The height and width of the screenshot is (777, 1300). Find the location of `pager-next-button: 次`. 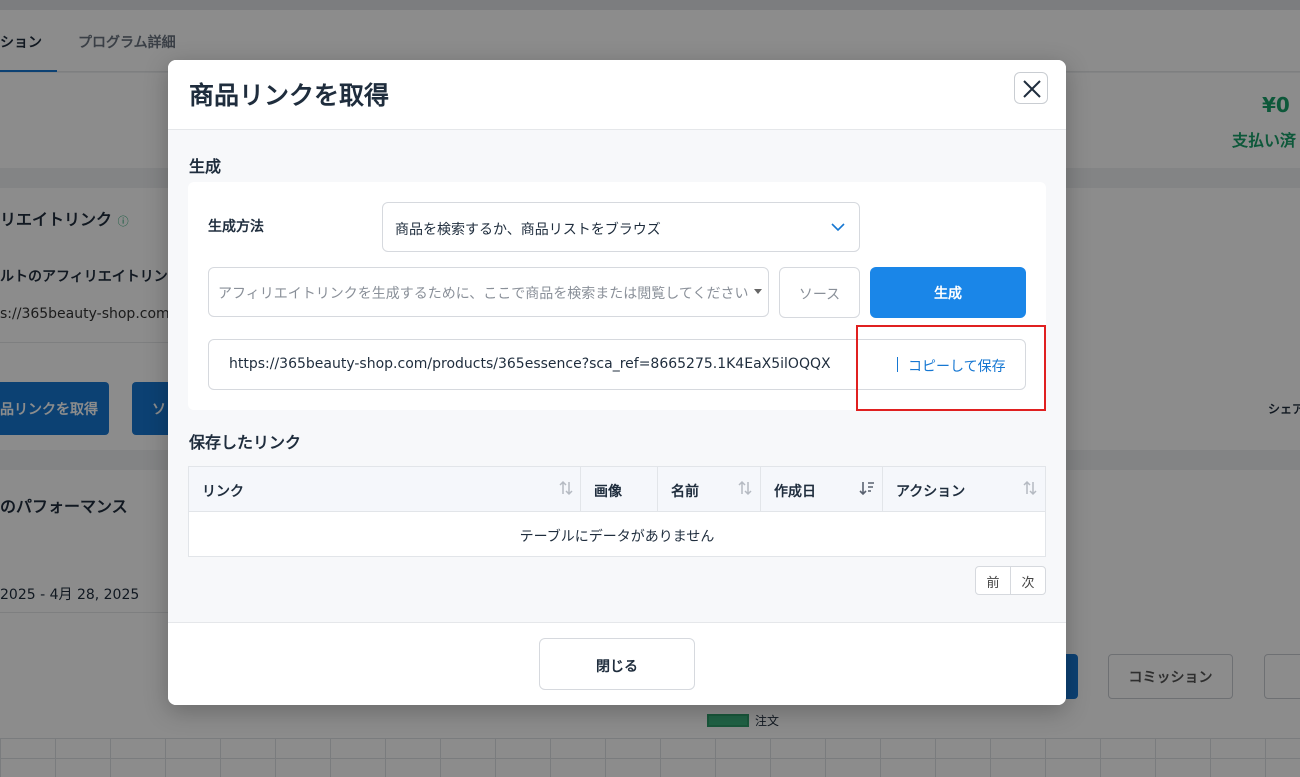

pager-next-button: 次 is located at coordinates (1028, 580).